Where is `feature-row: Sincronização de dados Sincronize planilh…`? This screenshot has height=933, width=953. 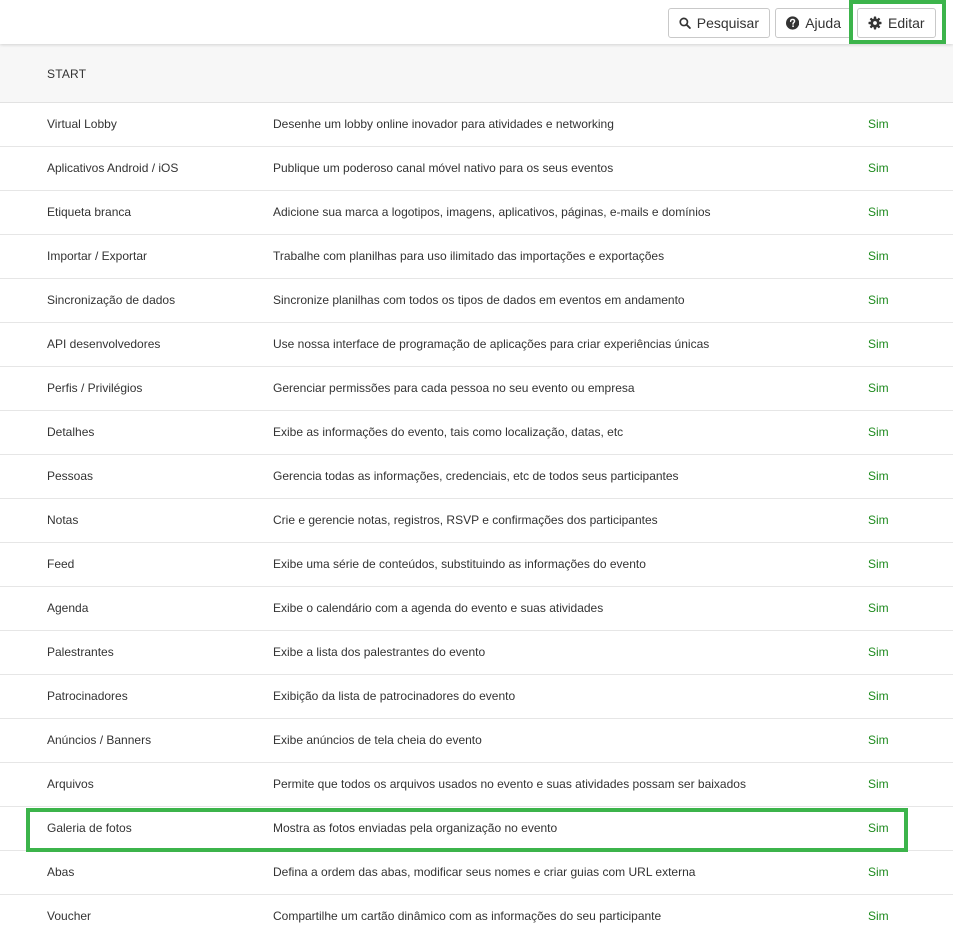
feature-row: Sincronização de dados Sincronize planilh… is located at coordinates (476, 301).